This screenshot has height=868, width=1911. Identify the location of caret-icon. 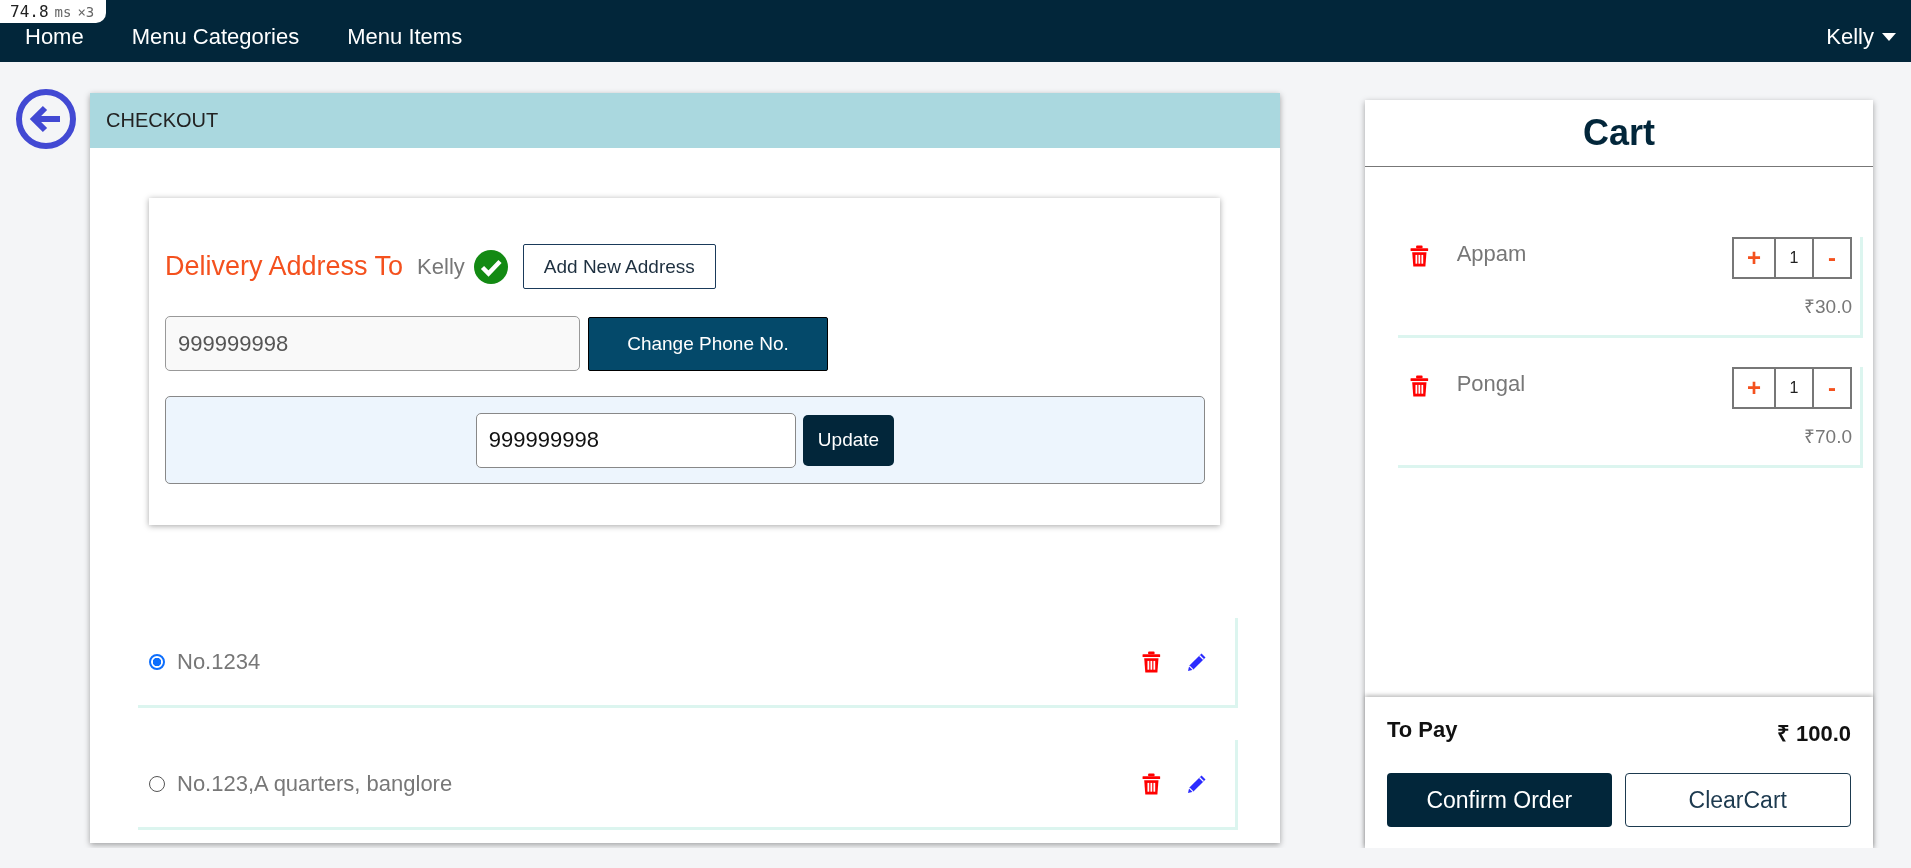
(1889, 37).